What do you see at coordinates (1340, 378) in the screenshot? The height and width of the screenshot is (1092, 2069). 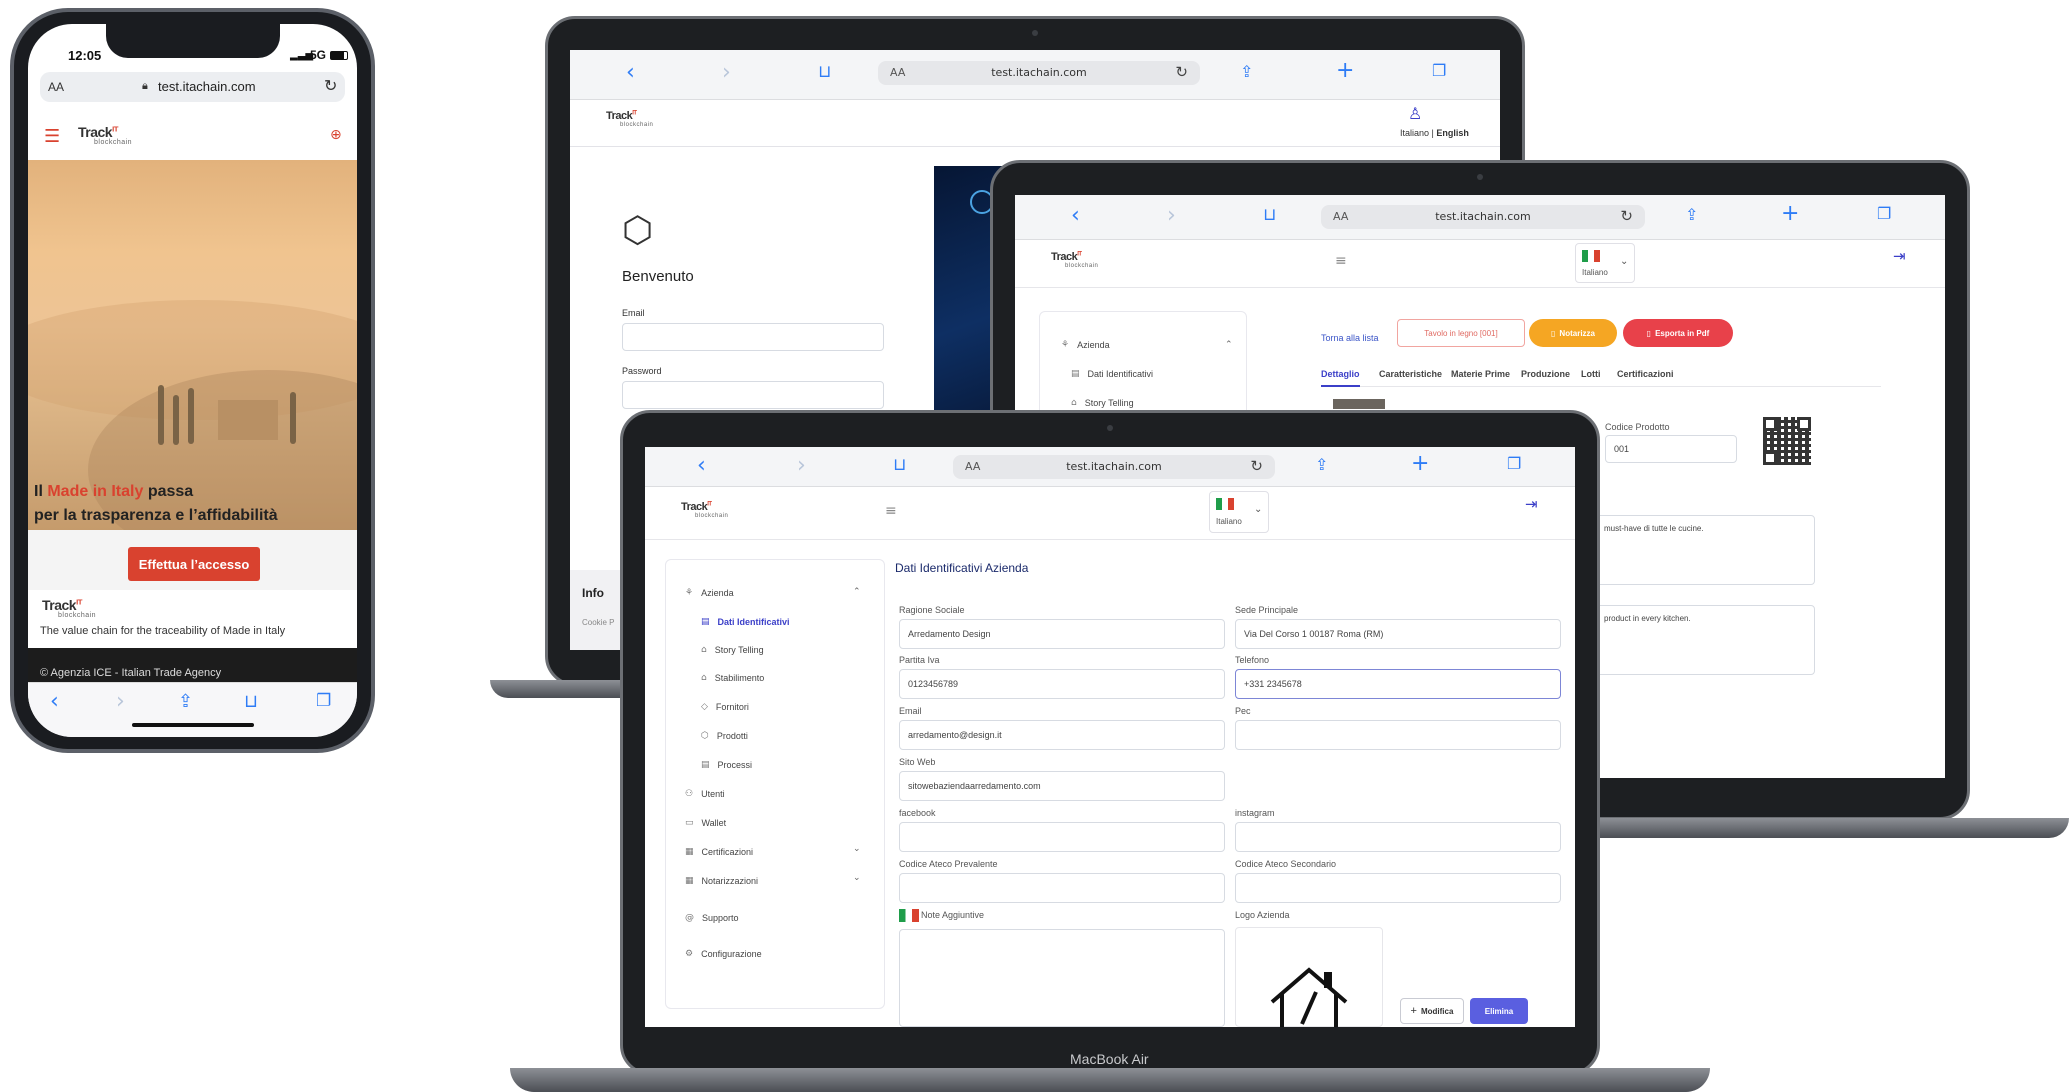 I see `tab-dettaglio: Dettaglio` at bounding box center [1340, 378].